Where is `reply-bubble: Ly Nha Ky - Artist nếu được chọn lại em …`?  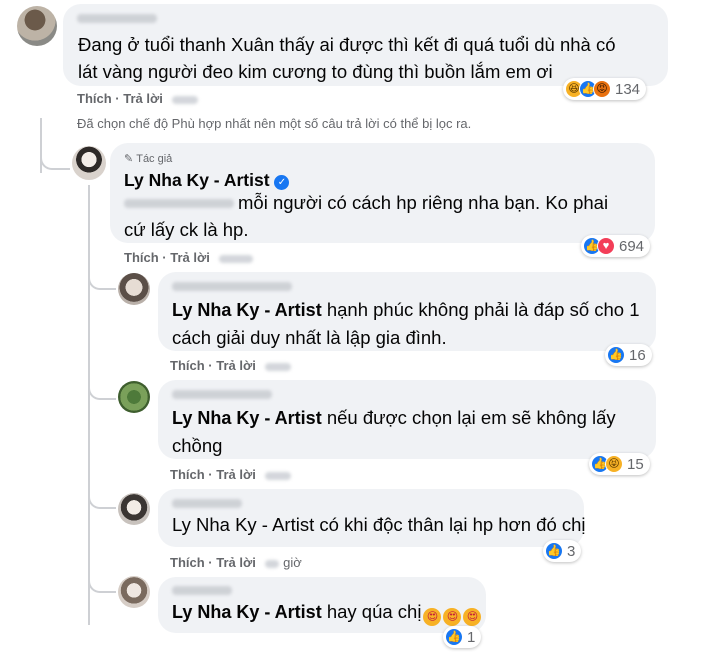
reply-bubble: Ly Nha Ky - Artist nếu được chọn lại em … is located at coordinates (407, 419).